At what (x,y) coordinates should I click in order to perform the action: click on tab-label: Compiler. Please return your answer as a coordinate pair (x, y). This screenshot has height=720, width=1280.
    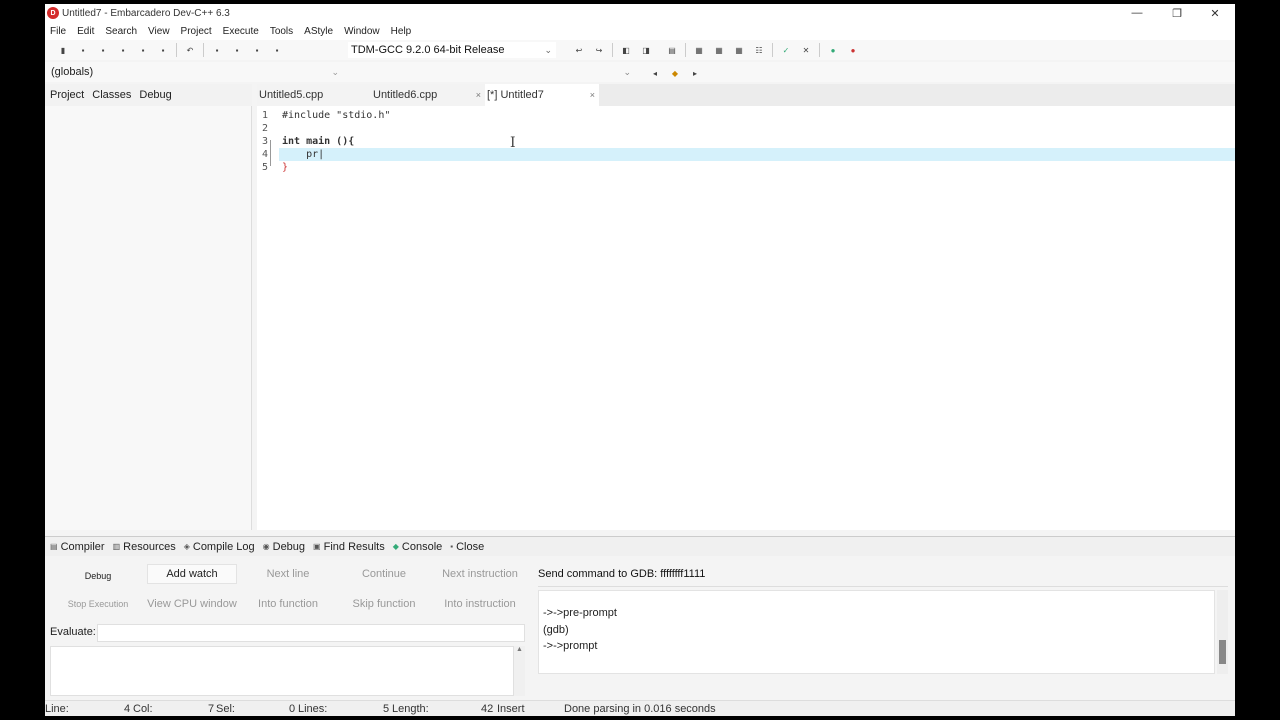
    Looking at the image, I should click on (82, 546).